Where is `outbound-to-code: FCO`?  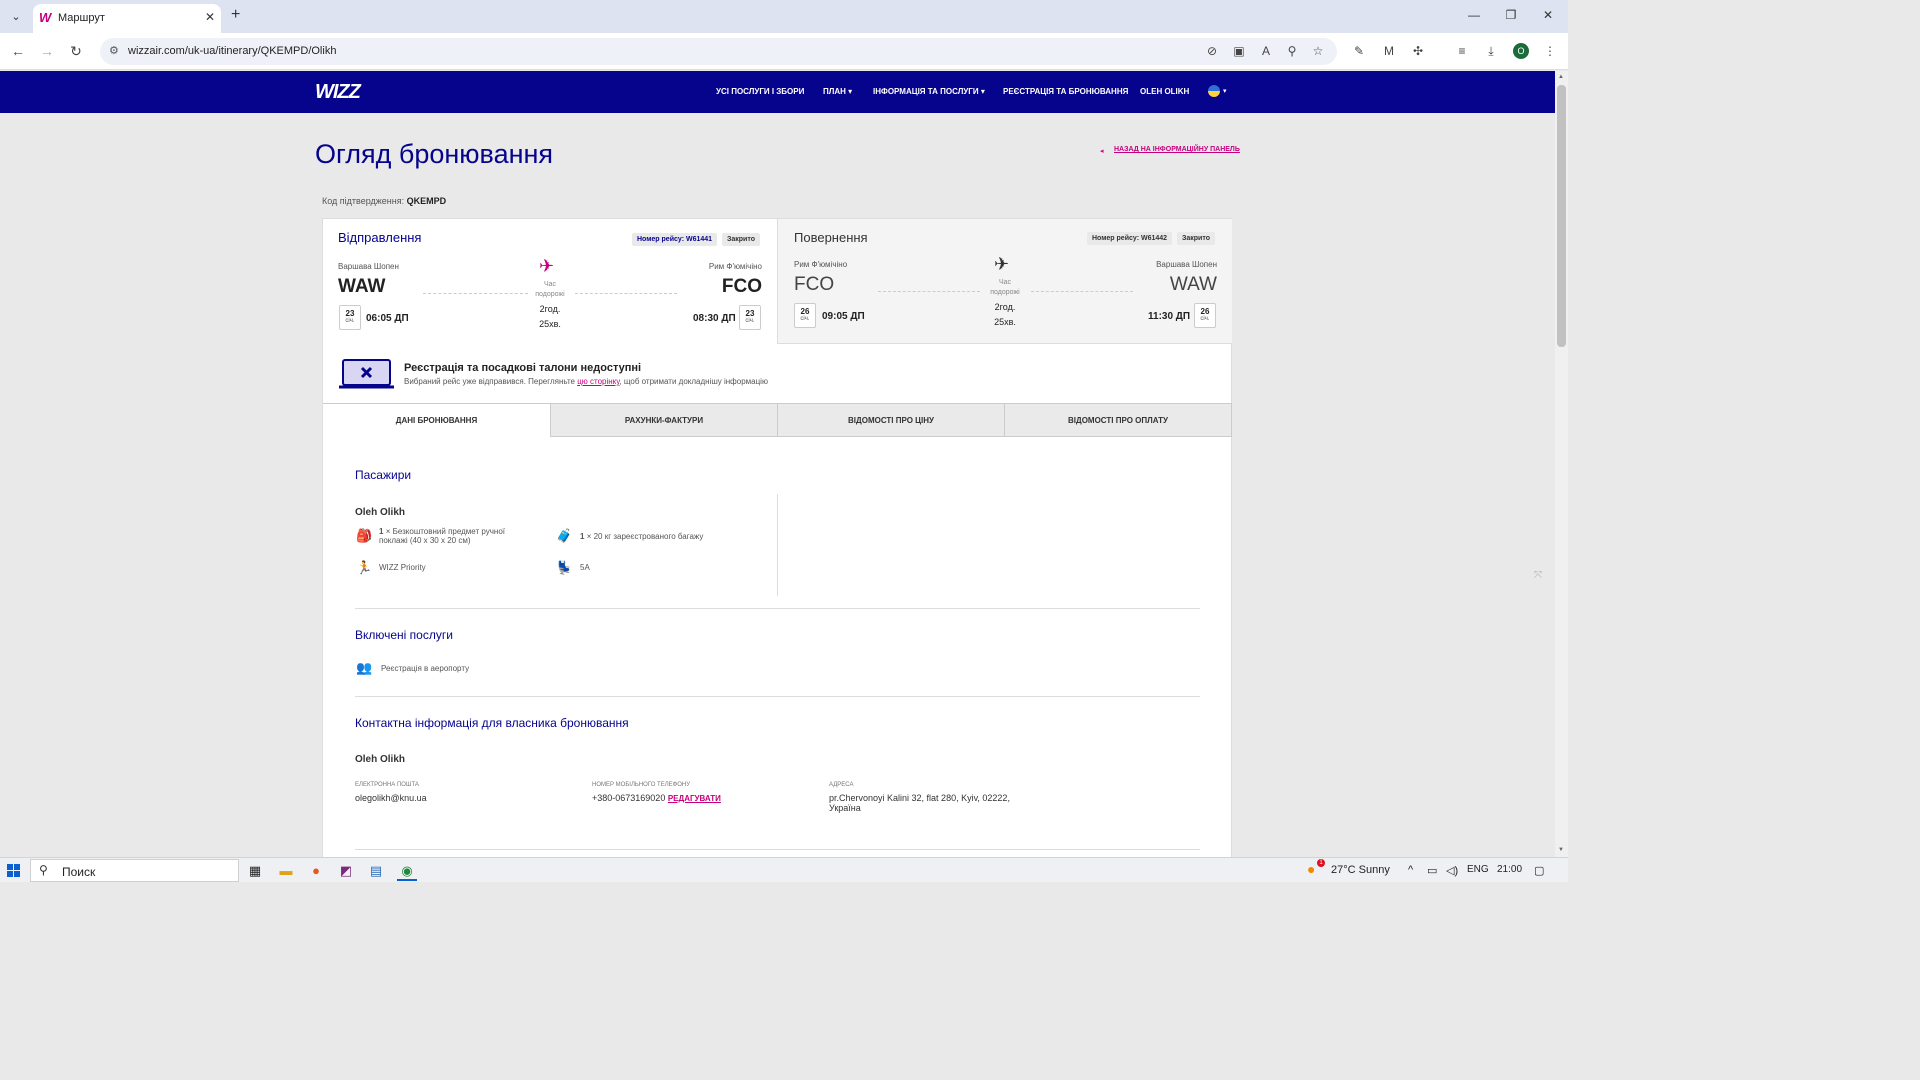
outbound-to-code: FCO is located at coordinates (741, 286).